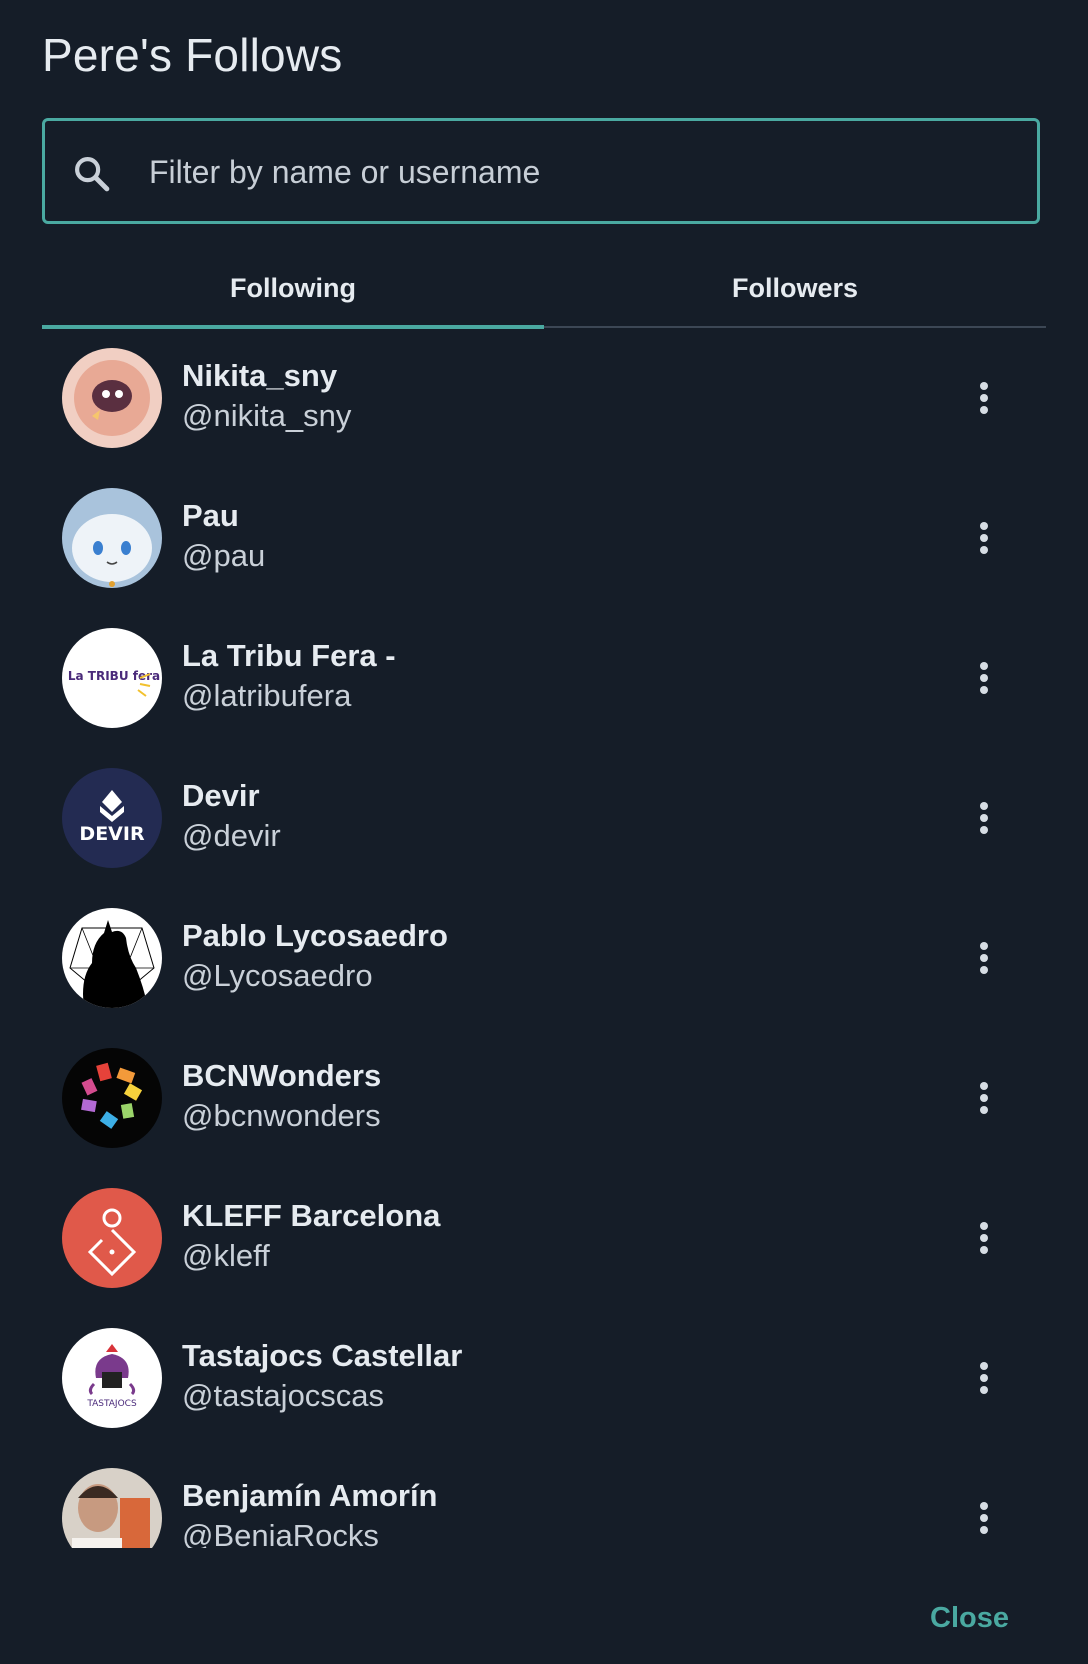 This screenshot has height=1664, width=1088. I want to click on user-handle: @tastajocscas, so click(283, 1395).